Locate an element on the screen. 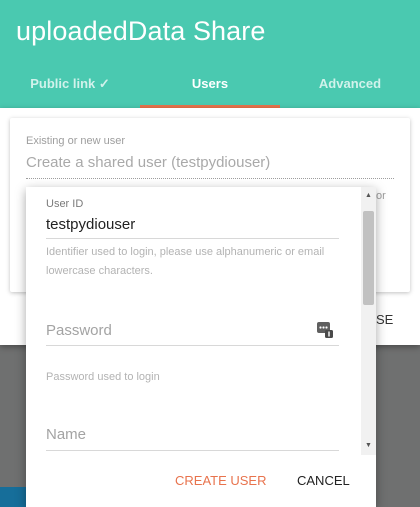 The width and height of the screenshot is (420, 507). password-field: Password is located at coordinates (79, 330).